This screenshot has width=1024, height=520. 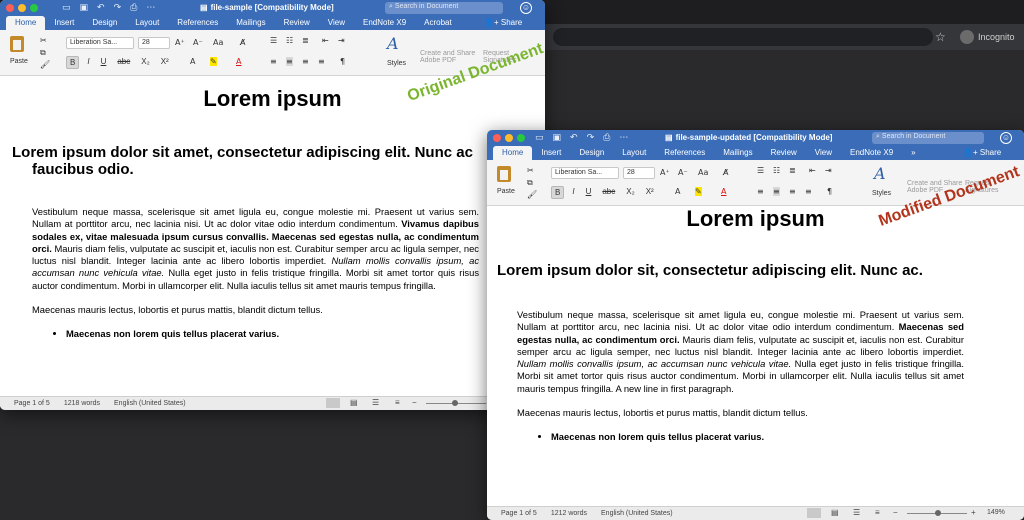 What do you see at coordinates (784, 153) in the screenshot?
I see `tab-review: Review` at bounding box center [784, 153].